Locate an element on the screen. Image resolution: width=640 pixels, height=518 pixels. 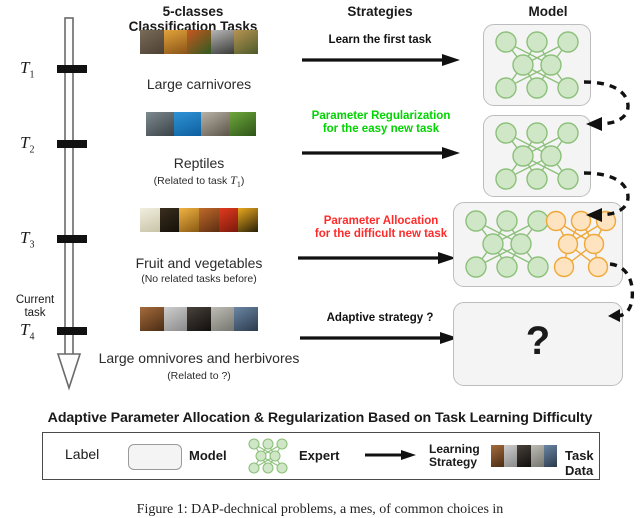
legend-strategy-text: Learning Strategy is located at coordinates (454, 456).